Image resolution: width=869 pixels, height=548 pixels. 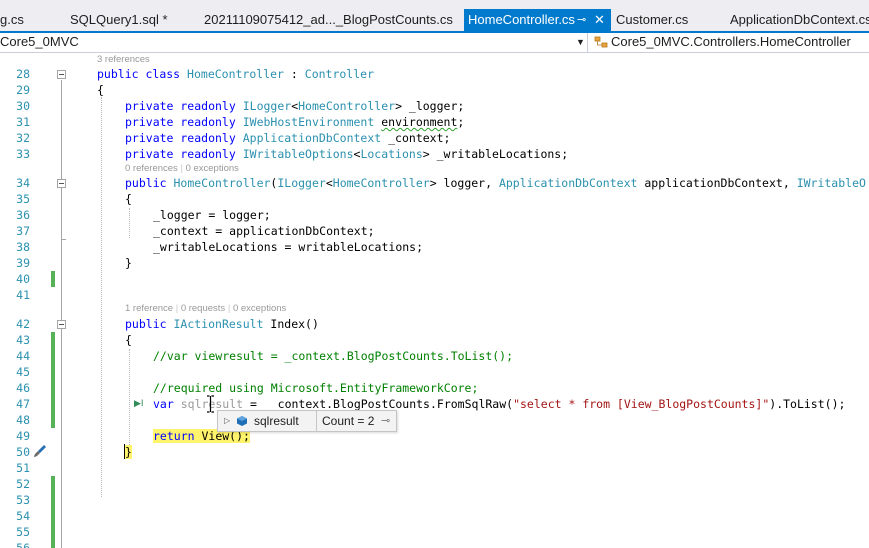 I want to click on ibeam-cursor-icon, so click(x=210, y=404).